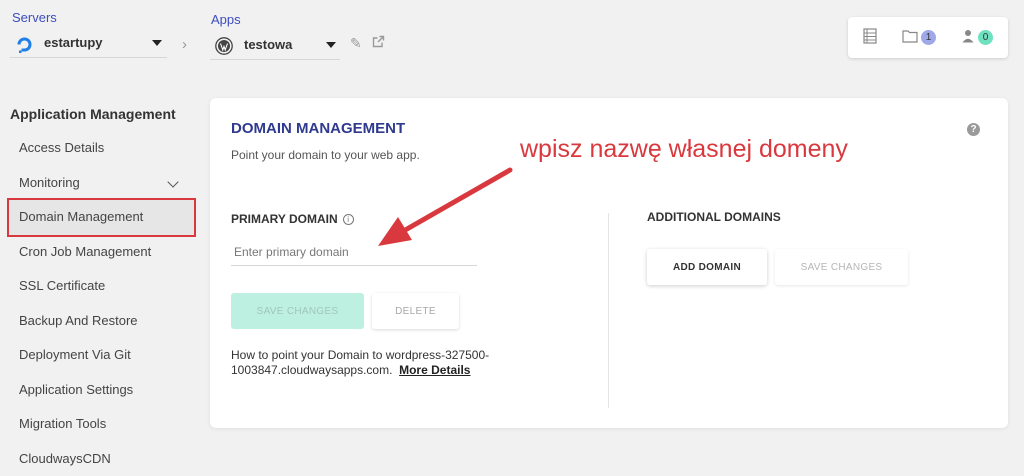 Image resolution: width=1024 pixels, height=476 pixels. Describe the element at coordinates (297, 311) in the screenshot. I see `save-changes-button: SAVE CHANGES` at that location.